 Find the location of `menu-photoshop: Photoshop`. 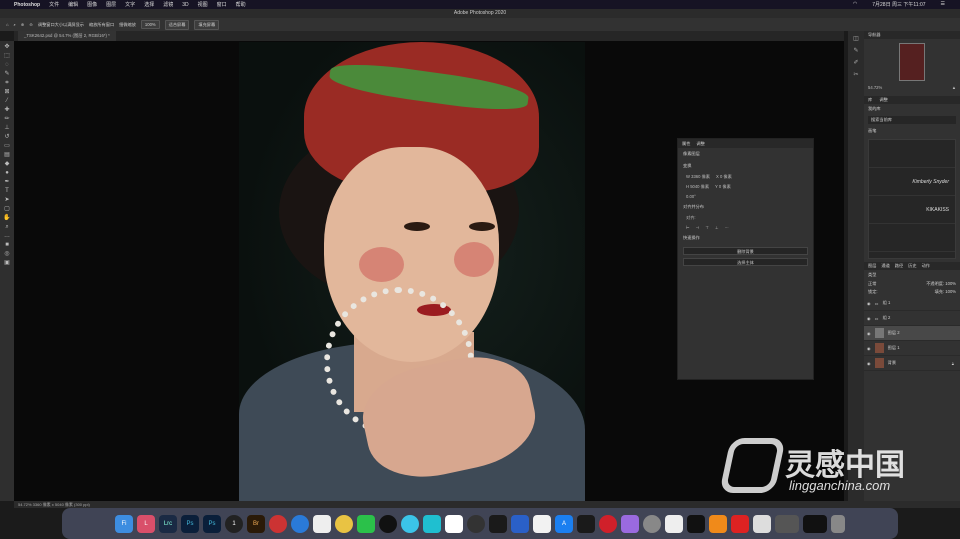

menu-photoshop: Photoshop is located at coordinates (27, 5).